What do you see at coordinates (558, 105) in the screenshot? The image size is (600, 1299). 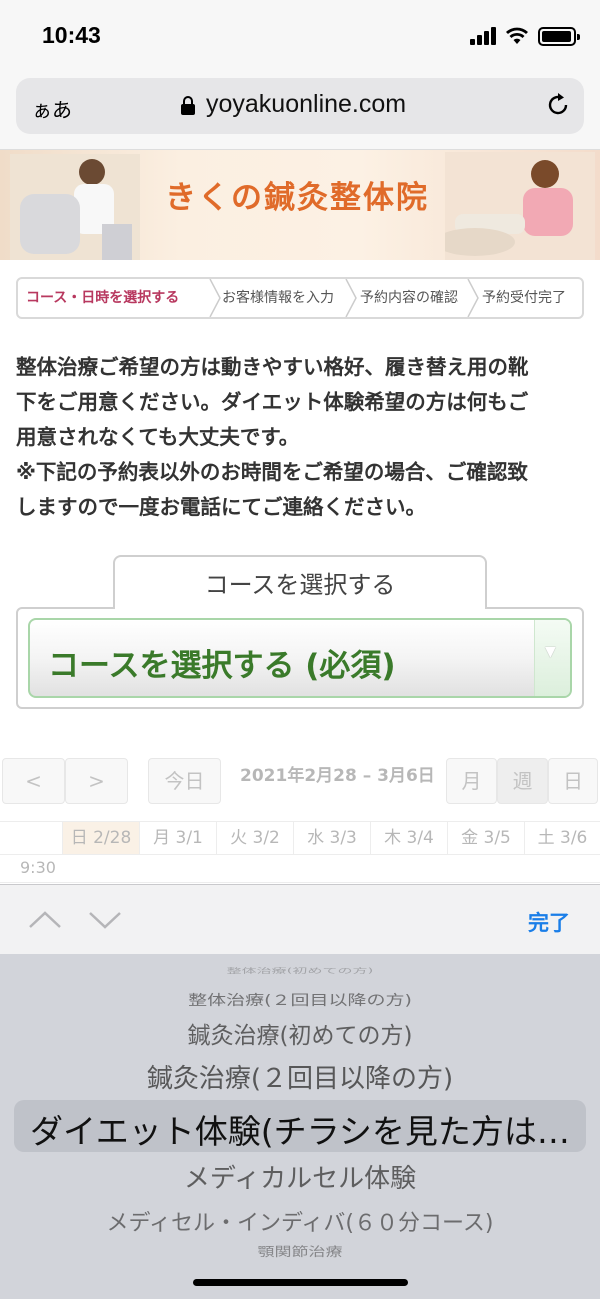 I see `reload-icon` at bounding box center [558, 105].